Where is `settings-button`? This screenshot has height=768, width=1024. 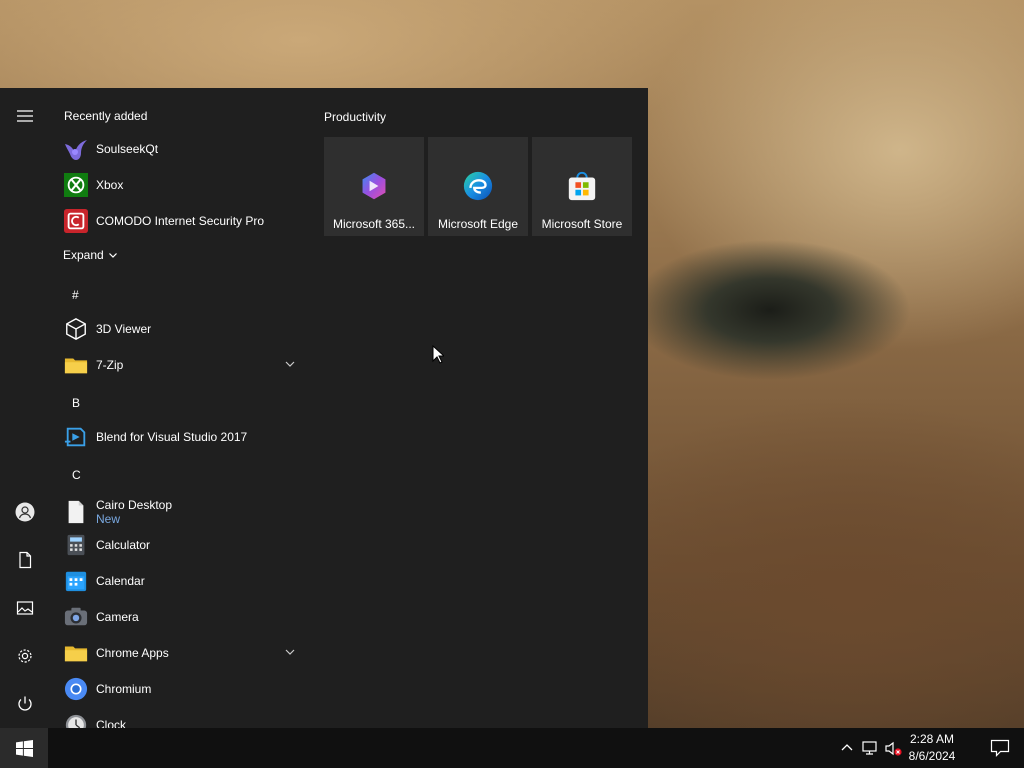 settings-button is located at coordinates (25, 656).